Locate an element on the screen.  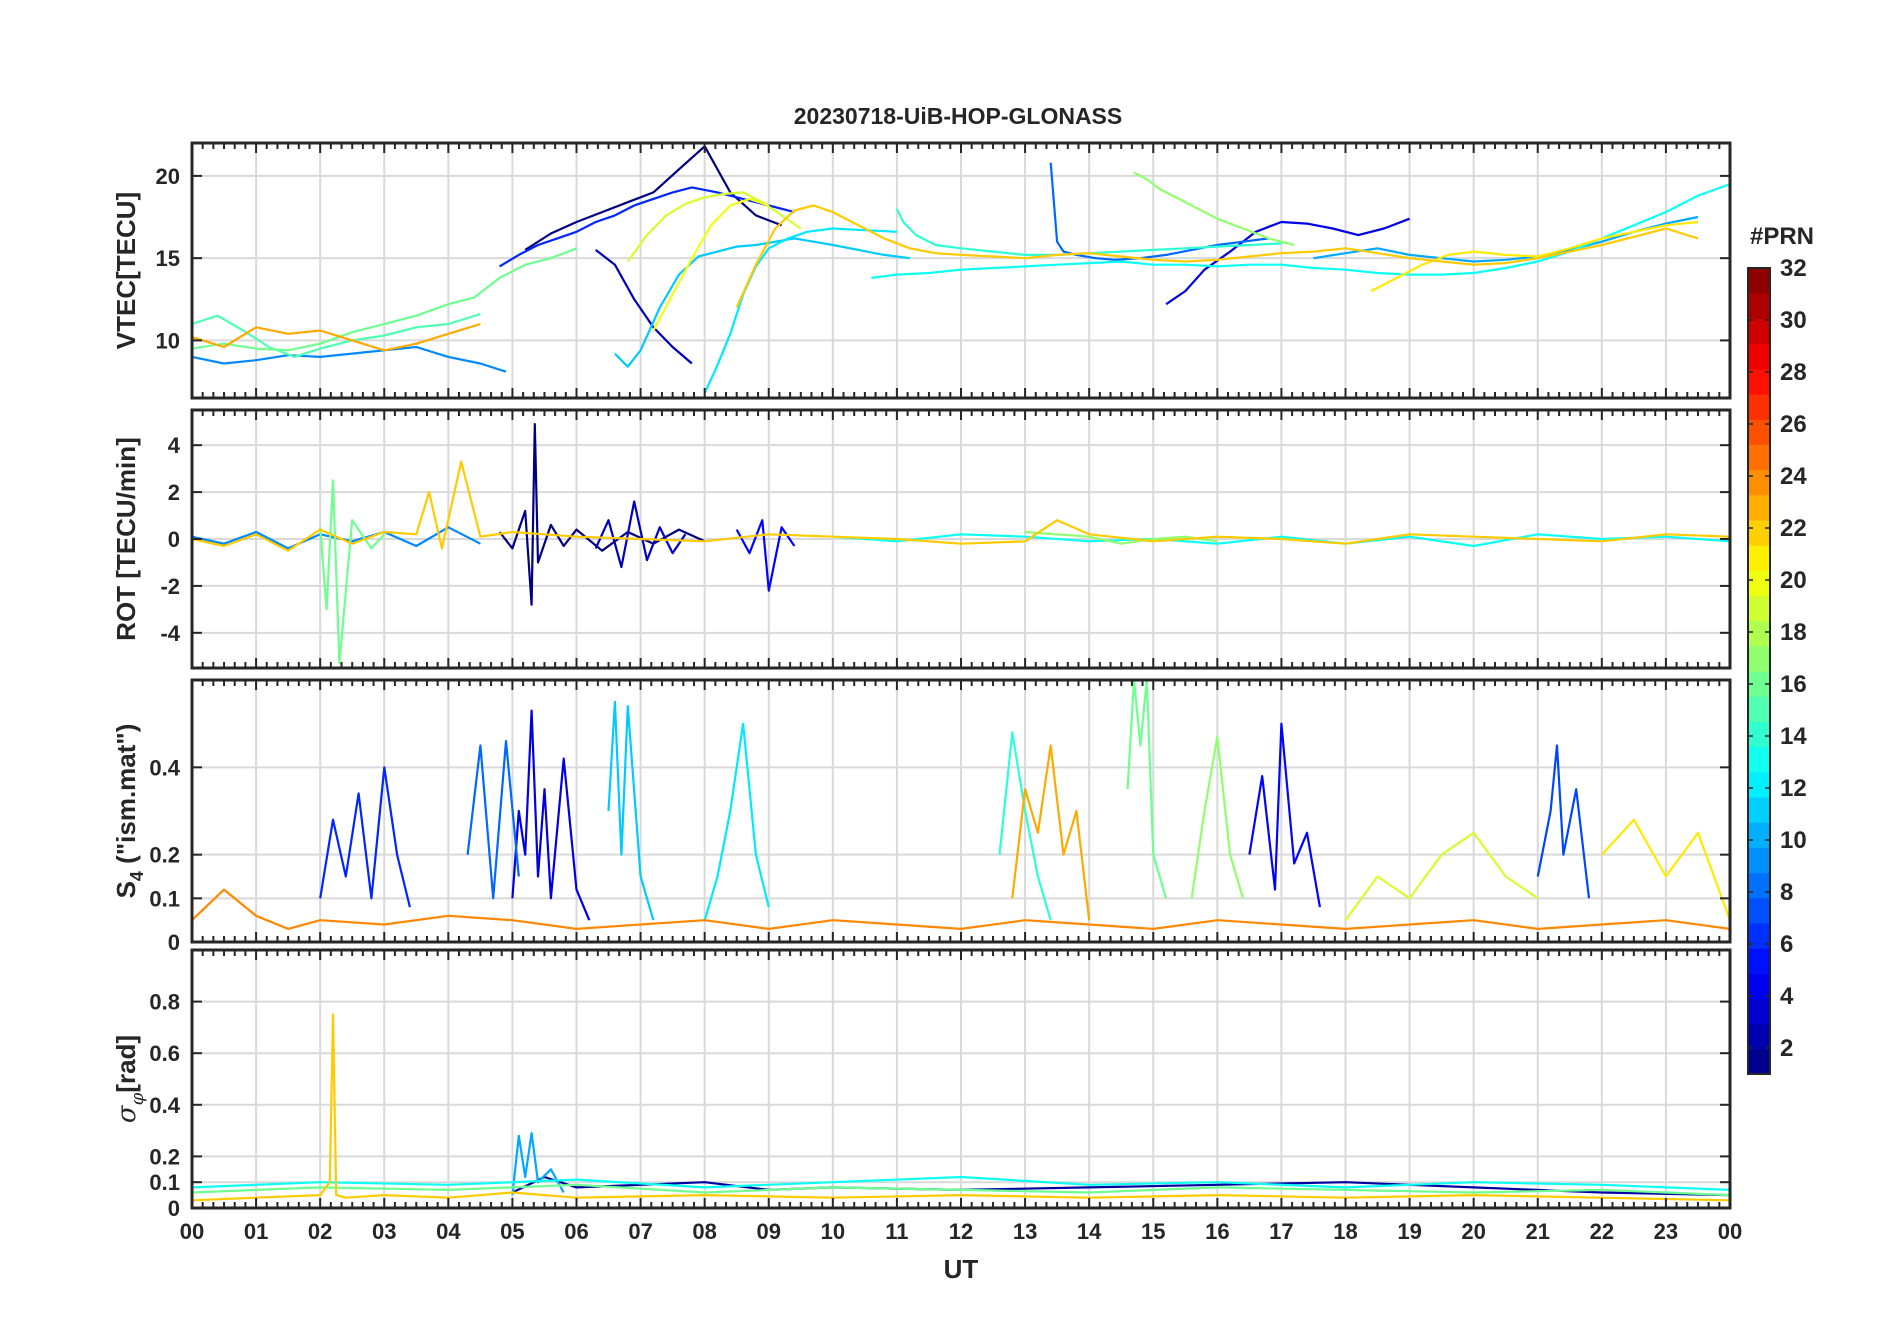
x-tick-label: 18 is located at coordinates (1345, 1231).